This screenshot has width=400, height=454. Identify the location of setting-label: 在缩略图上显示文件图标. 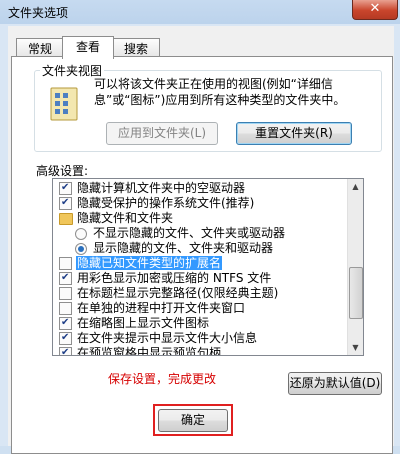
(143, 323).